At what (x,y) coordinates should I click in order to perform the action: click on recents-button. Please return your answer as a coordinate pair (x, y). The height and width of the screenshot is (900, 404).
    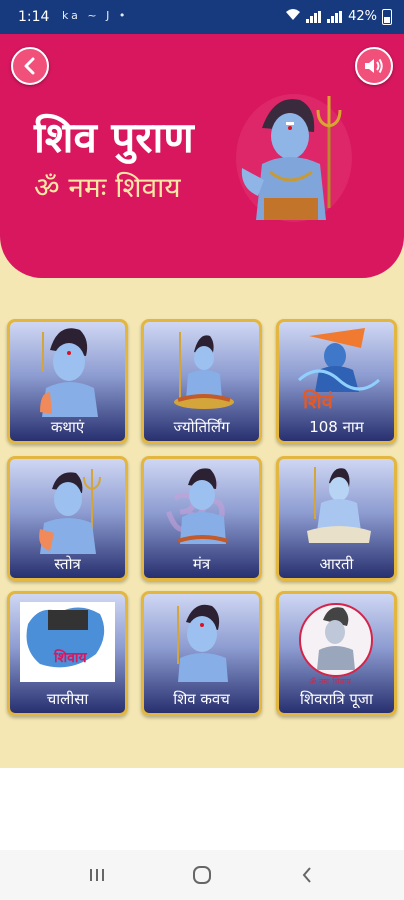
    Looking at the image, I should click on (97, 875).